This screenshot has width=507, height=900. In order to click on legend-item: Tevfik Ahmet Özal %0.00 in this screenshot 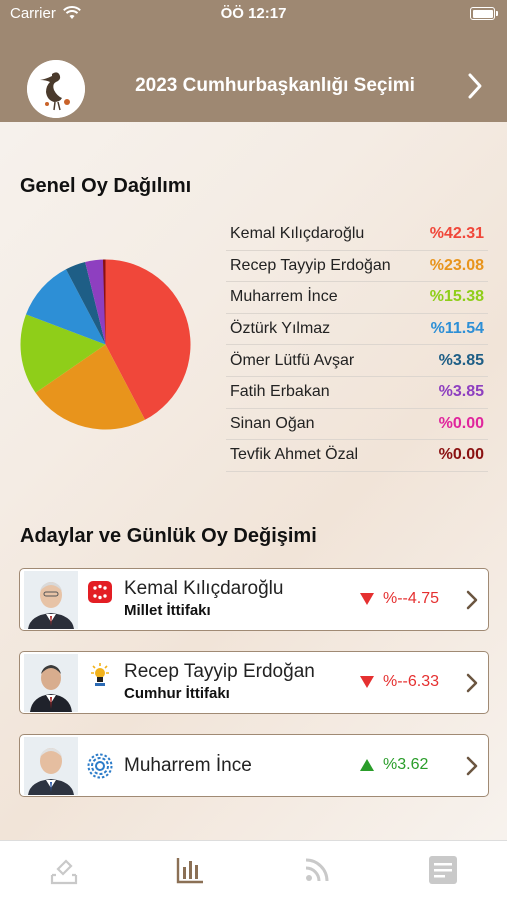, I will do `click(357, 456)`.